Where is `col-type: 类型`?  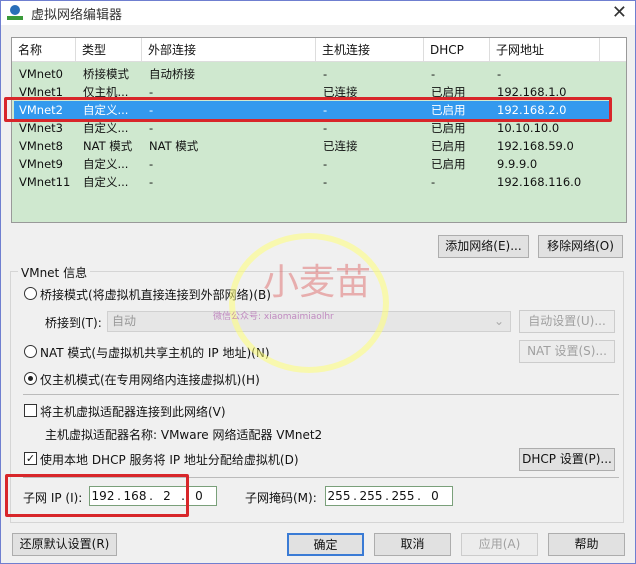
col-type: 类型 is located at coordinates (109, 50).